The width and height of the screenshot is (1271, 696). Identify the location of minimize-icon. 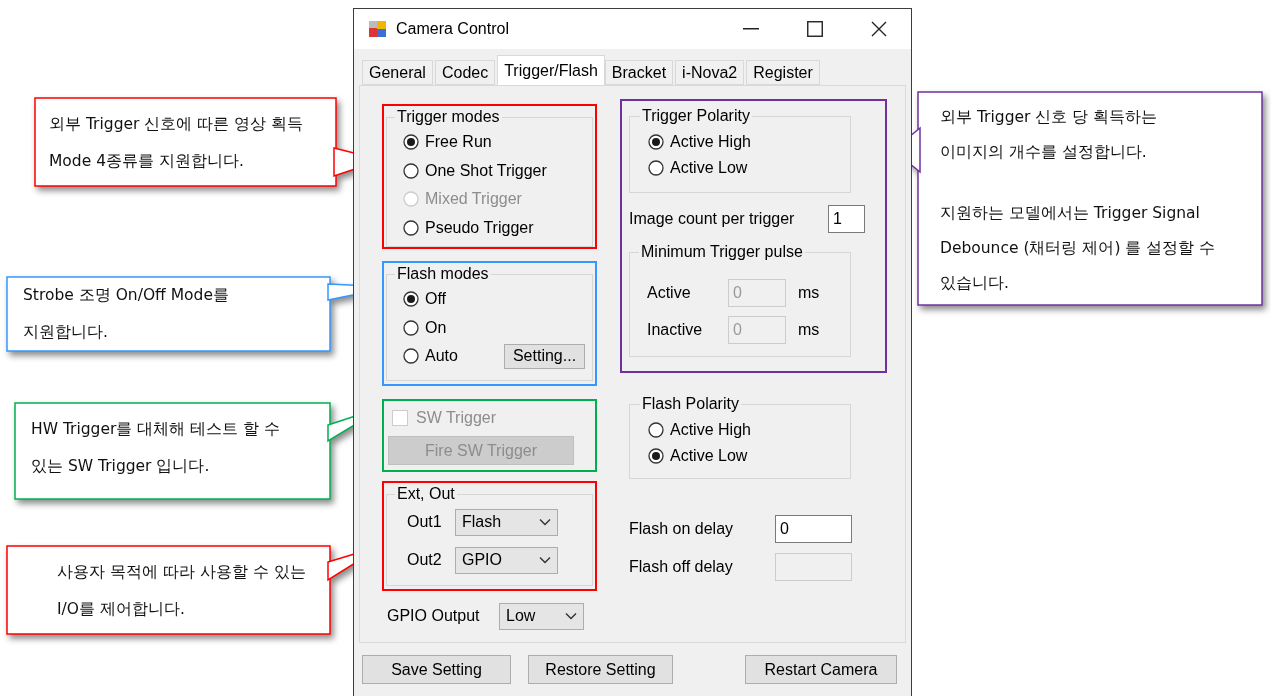
(751, 29).